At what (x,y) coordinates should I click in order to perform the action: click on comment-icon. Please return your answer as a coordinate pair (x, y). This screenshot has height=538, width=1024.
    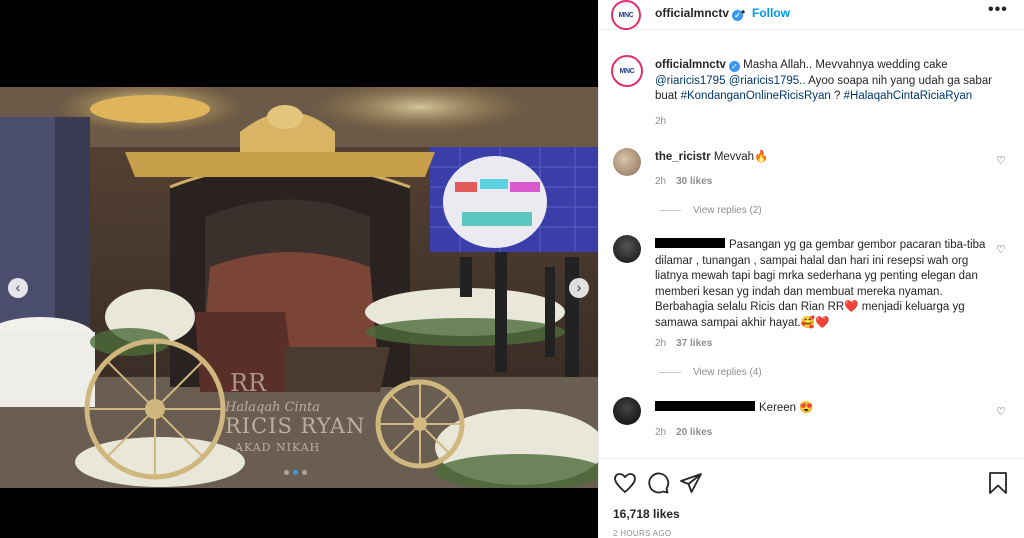
    Looking at the image, I should click on (658, 483).